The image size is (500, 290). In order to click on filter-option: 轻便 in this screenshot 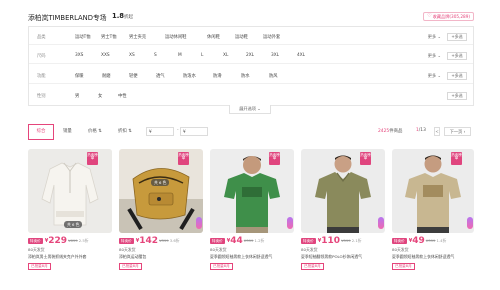, I will do `click(142, 76)`.